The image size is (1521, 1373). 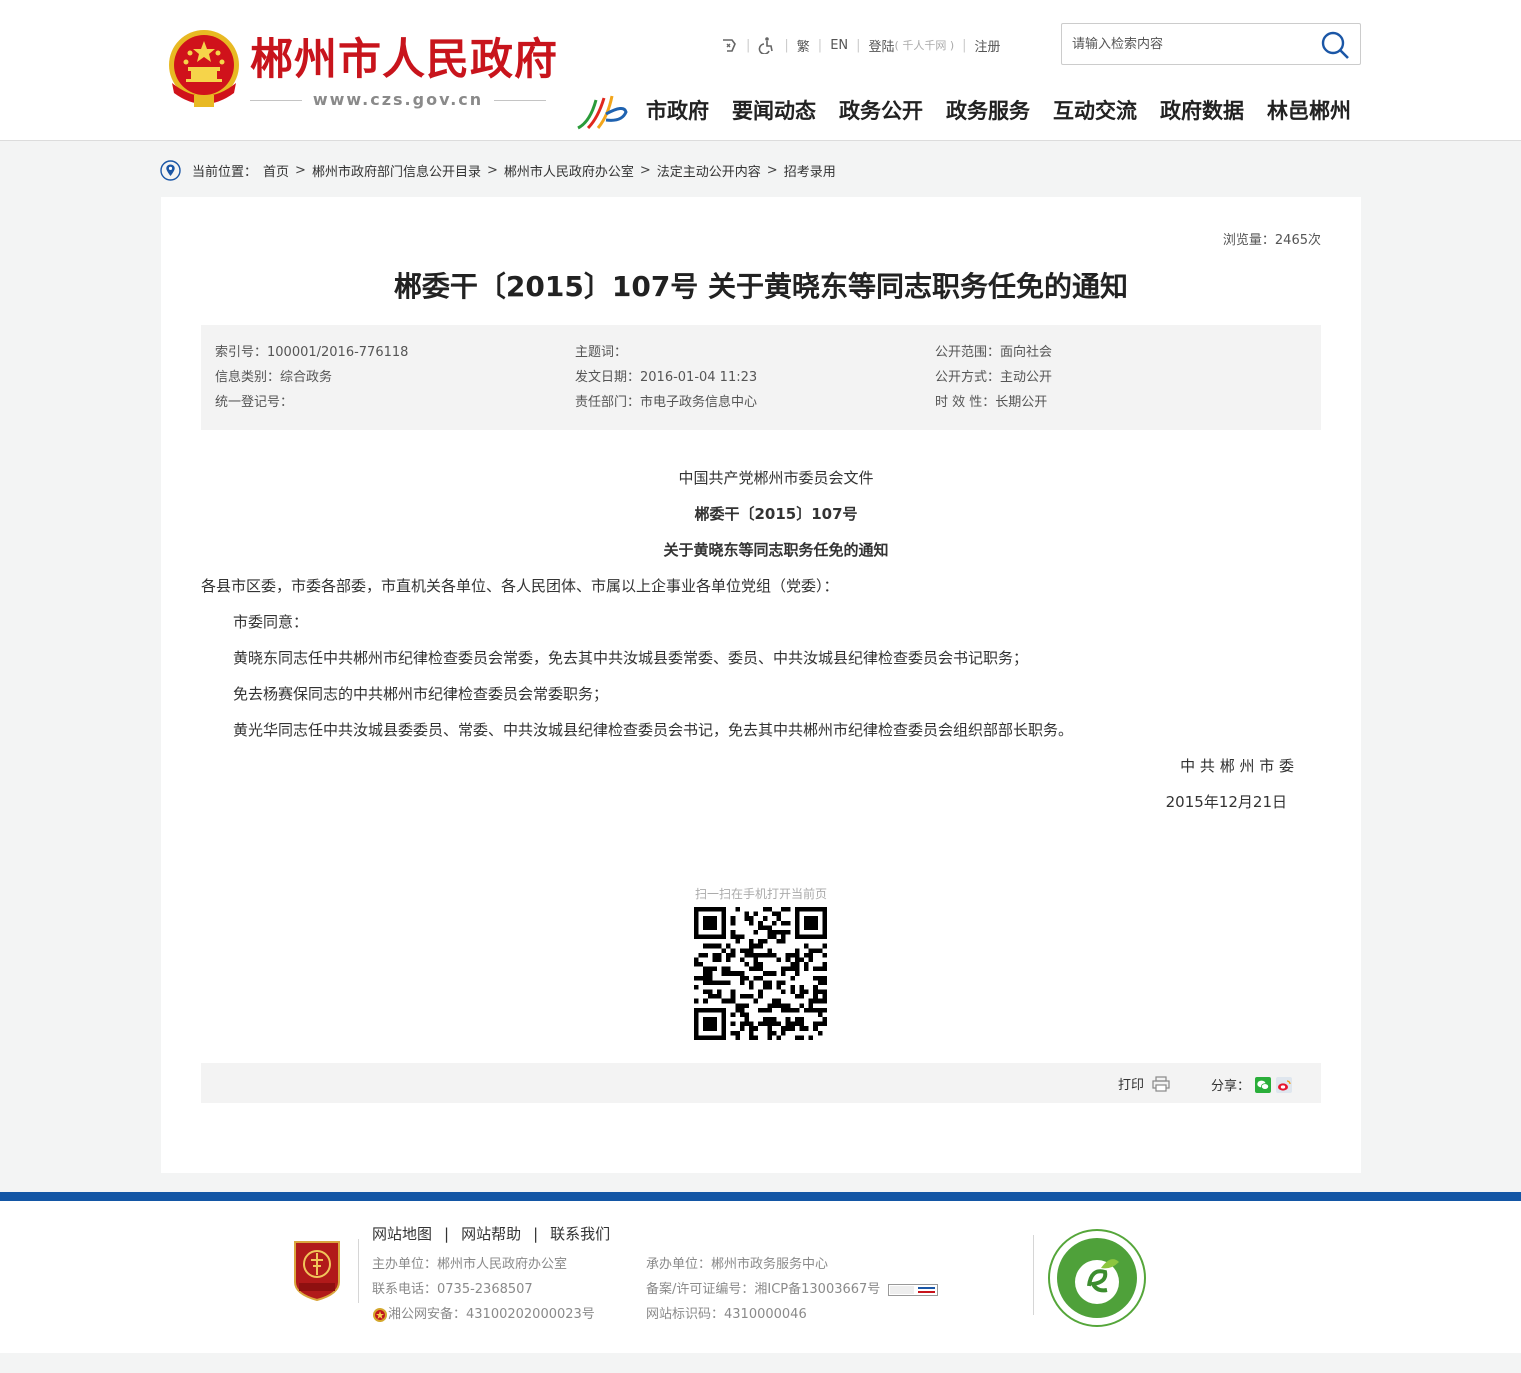 What do you see at coordinates (860, 45) in the screenshot?
I see `top-links: | | 繁 | EN | 登陆 ( 千人千网 ) | 注册` at bounding box center [860, 45].